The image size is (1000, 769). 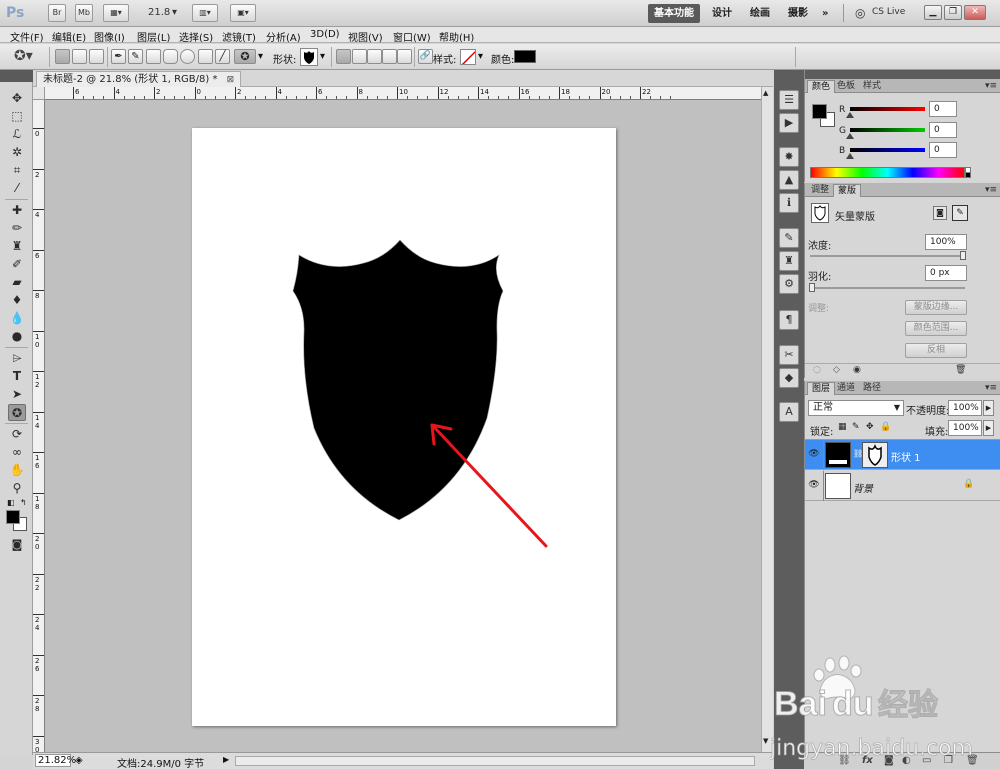 What do you see at coordinates (836, 370) in the screenshot?
I see `apply-mask-icon: ◇` at bounding box center [836, 370].